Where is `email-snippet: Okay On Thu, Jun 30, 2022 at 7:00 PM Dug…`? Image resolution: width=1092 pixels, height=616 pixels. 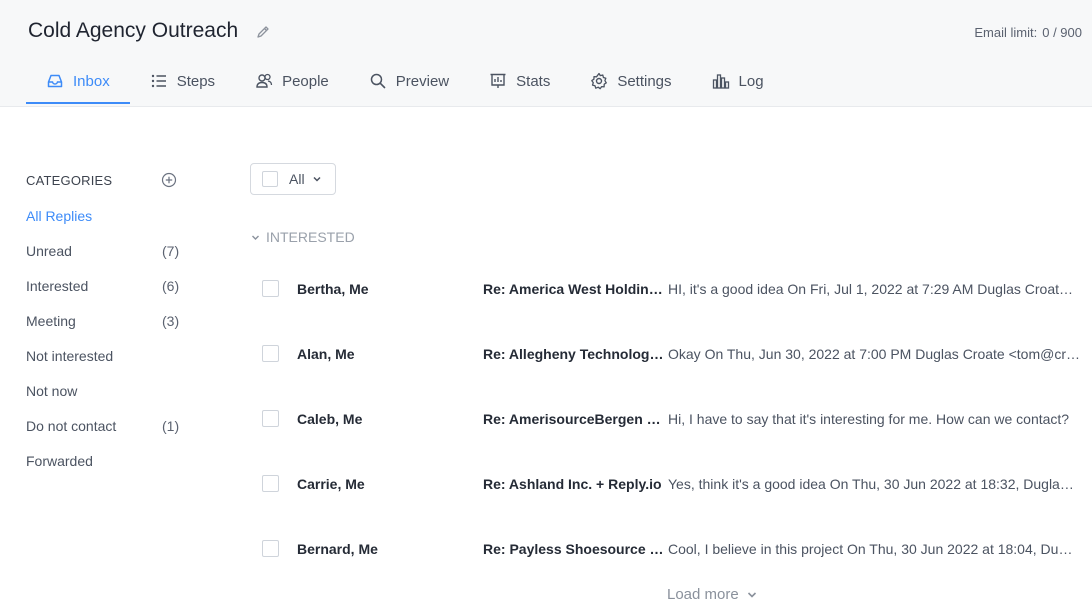 email-snippet: Okay On Thu, Jun 30, 2022 at 7:00 PM Dug… is located at coordinates (874, 353).